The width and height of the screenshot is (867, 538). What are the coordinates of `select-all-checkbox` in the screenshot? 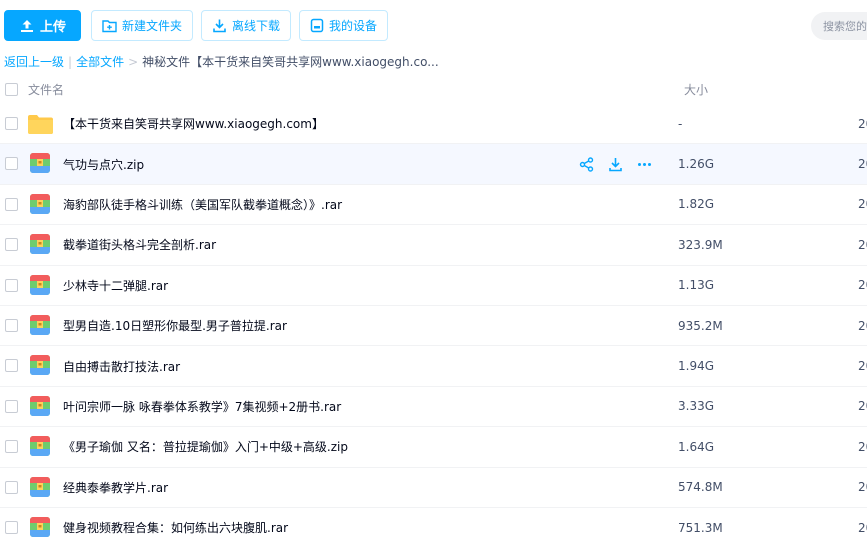 It's located at (11, 89).